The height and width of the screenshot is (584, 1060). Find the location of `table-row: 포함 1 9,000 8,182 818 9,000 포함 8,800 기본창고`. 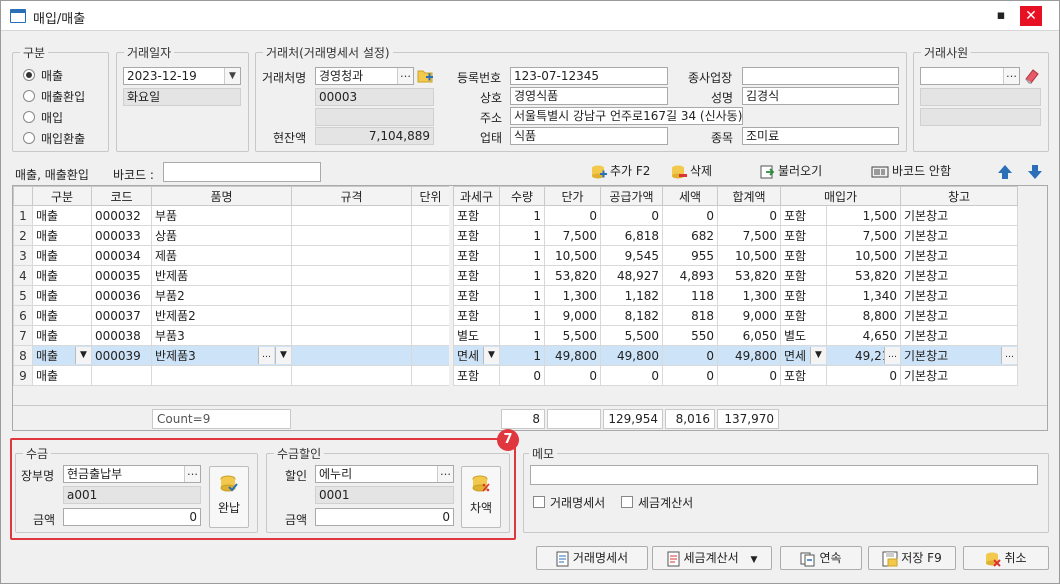

table-row: 포함 1 9,000 8,182 818 9,000 포함 8,800 기본창고 is located at coordinates (735, 315).